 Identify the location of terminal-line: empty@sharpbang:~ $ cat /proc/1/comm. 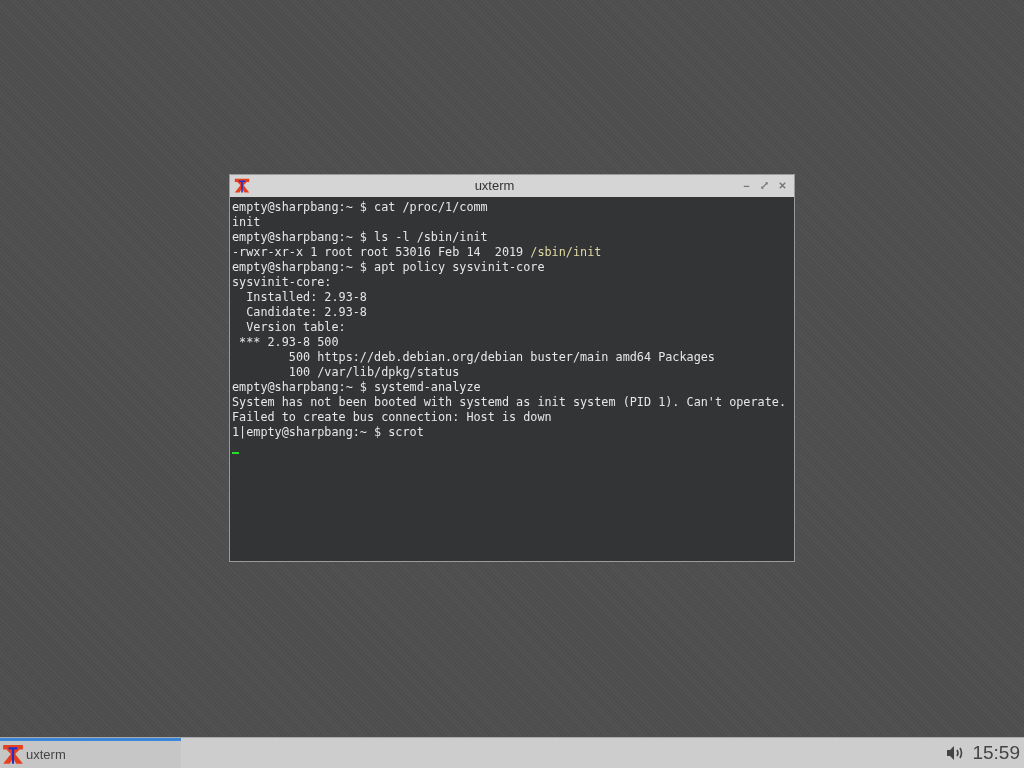
(360, 206).